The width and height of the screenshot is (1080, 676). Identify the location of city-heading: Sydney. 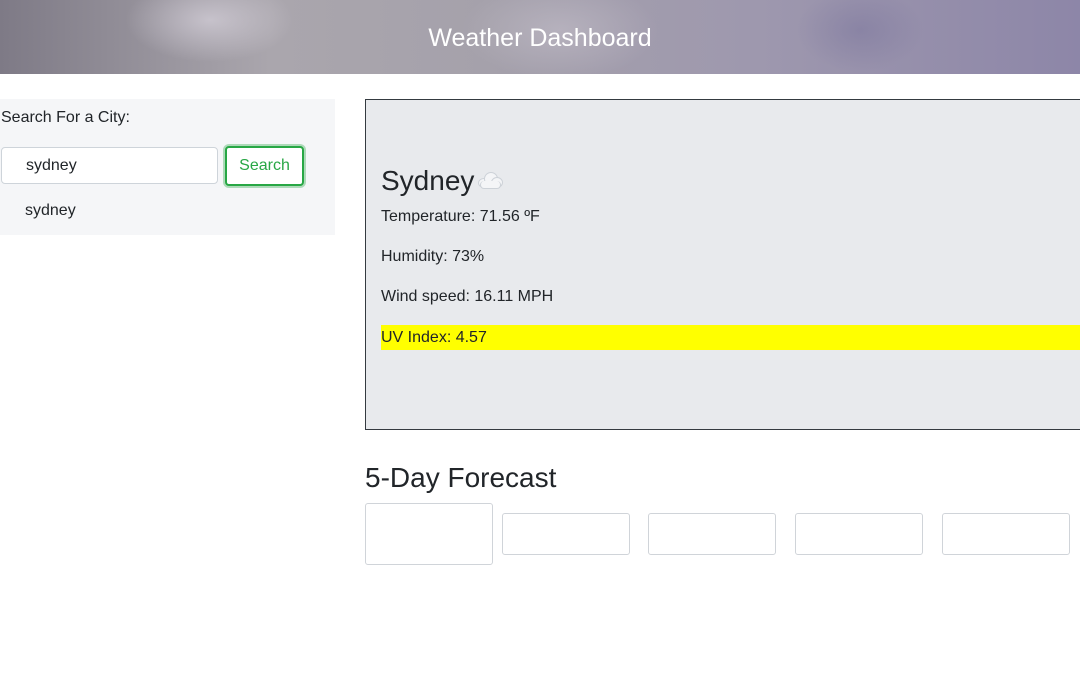
(442, 181).